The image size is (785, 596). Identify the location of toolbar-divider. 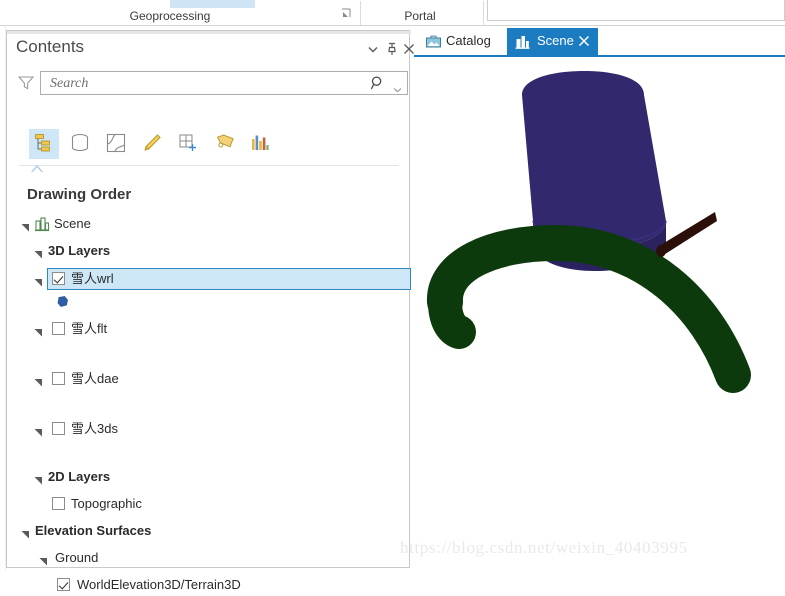
(209, 165).